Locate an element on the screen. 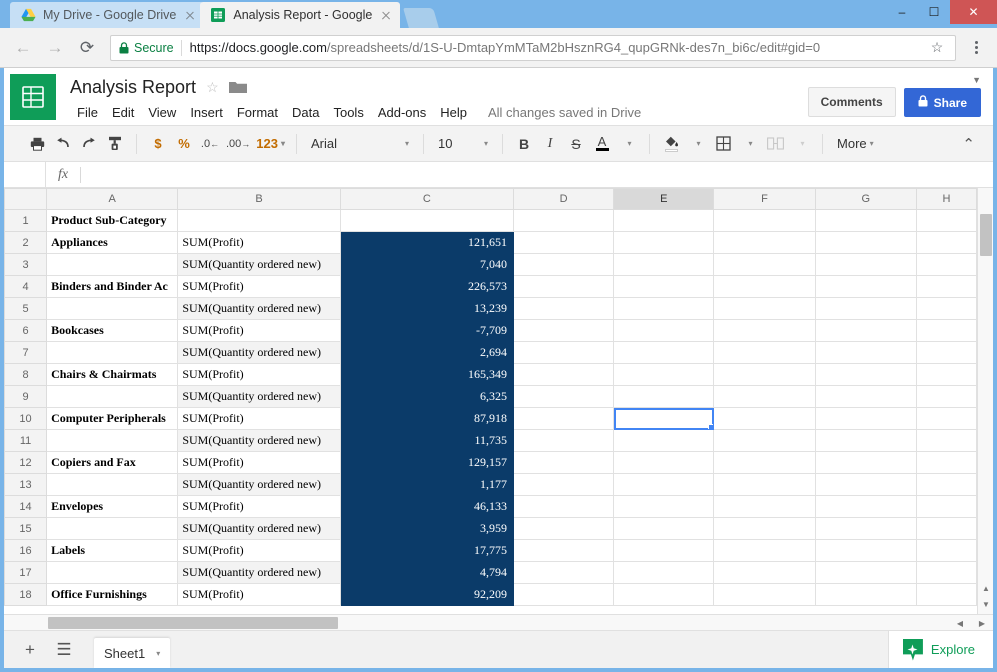 Image resolution: width=997 pixels, height=672 pixels. cell-b11: SUM(Quantity ordered new) is located at coordinates (259, 440).